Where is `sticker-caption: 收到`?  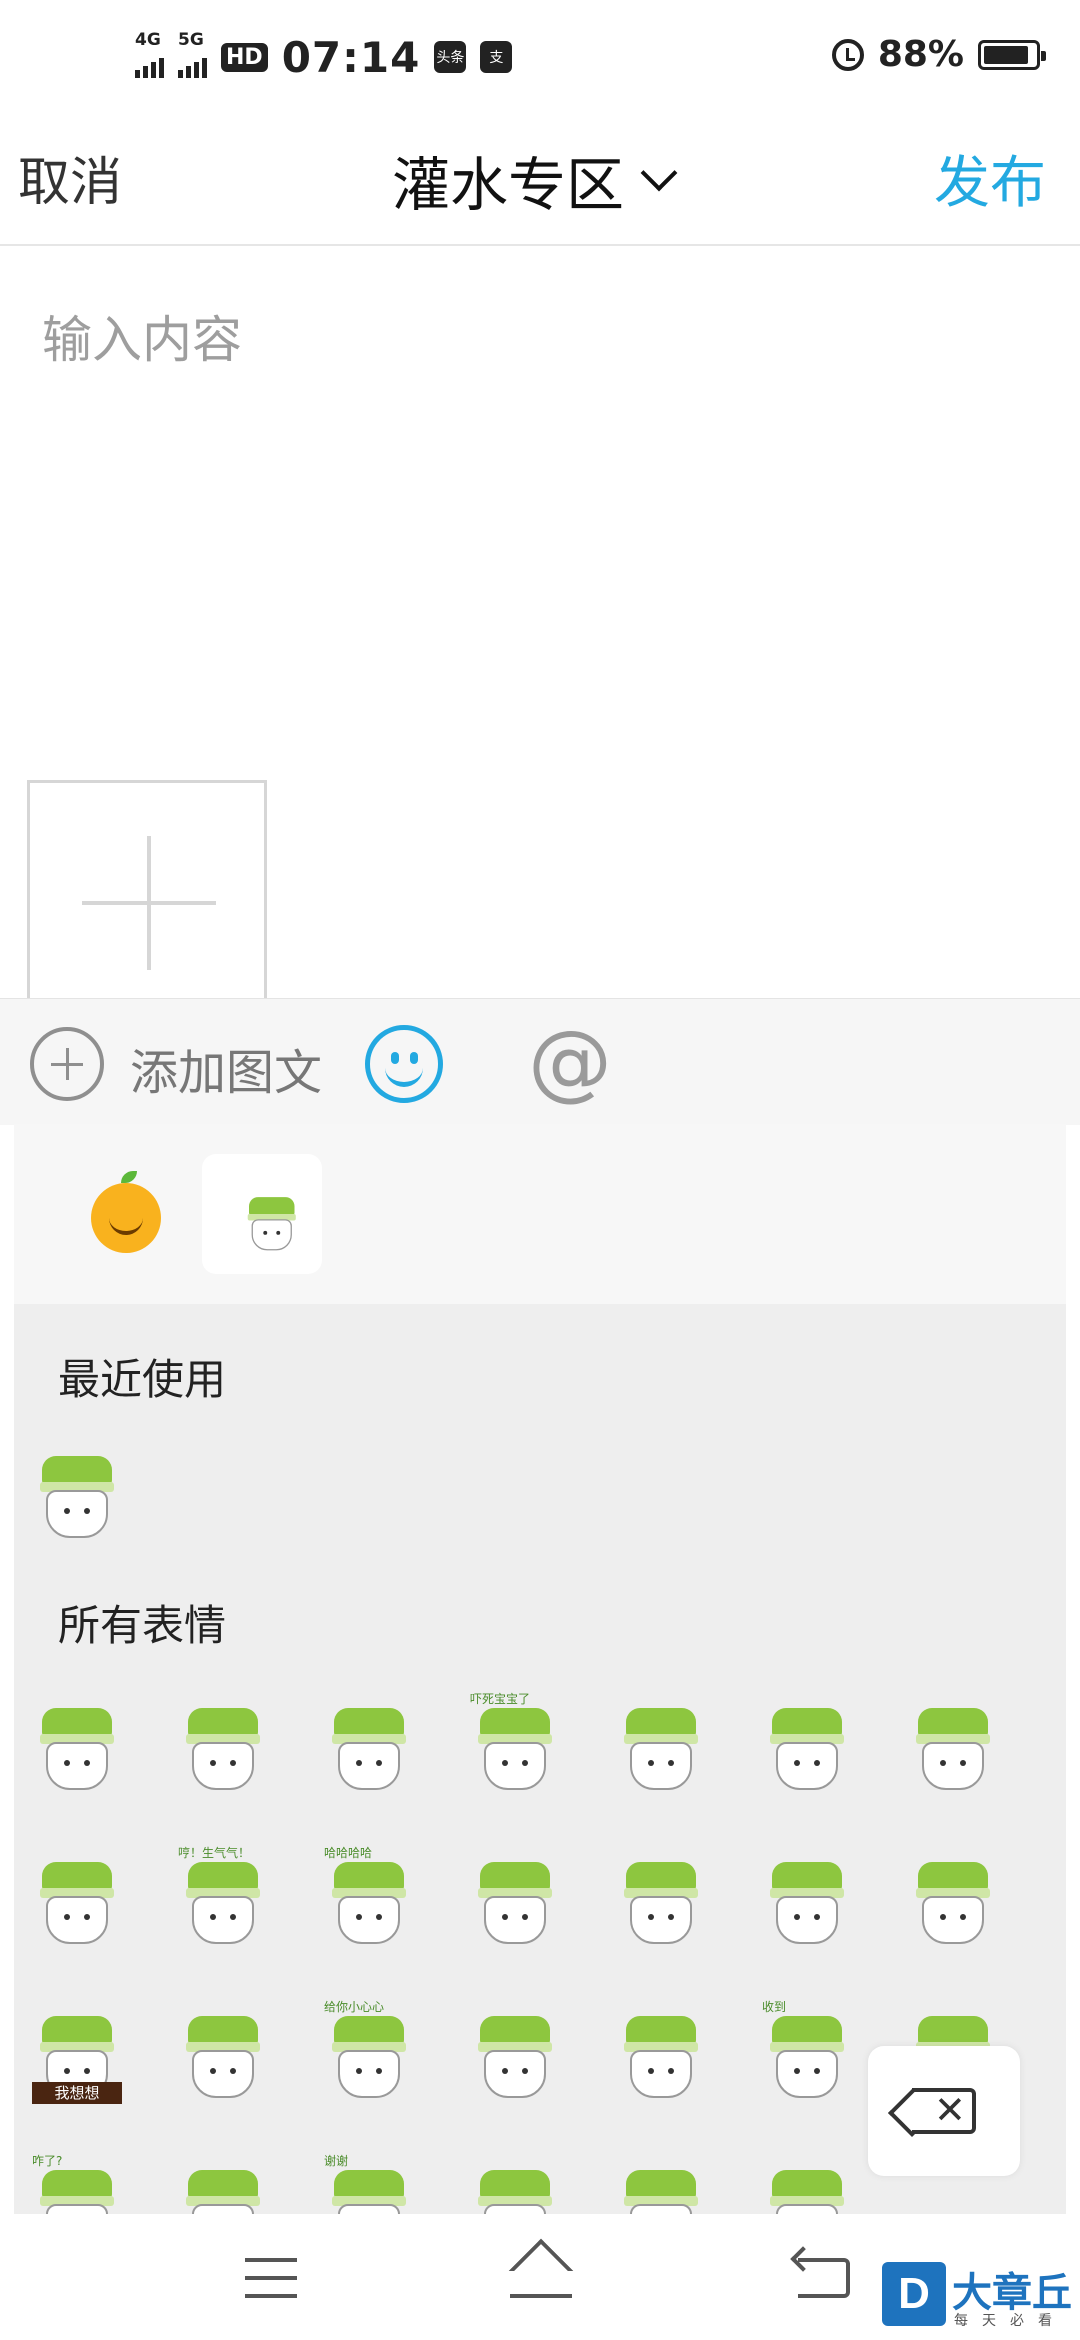 sticker-caption: 收到 is located at coordinates (774, 2007).